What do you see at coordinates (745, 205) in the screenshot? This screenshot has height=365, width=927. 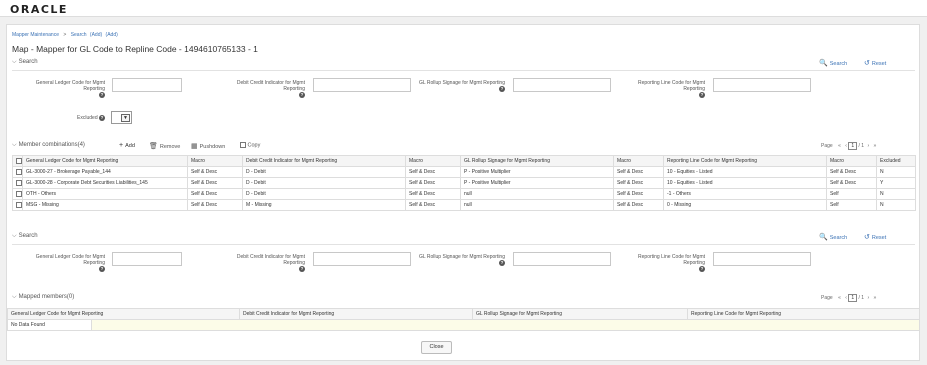 I see `table-cell: 0 - Missing` at bounding box center [745, 205].